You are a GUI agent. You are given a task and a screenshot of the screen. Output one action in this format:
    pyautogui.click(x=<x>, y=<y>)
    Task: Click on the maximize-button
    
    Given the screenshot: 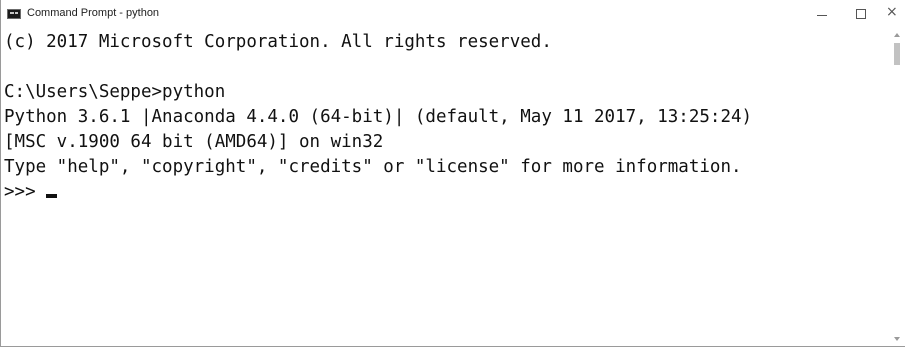 What is the action you would take?
    pyautogui.click(x=862, y=15)
    